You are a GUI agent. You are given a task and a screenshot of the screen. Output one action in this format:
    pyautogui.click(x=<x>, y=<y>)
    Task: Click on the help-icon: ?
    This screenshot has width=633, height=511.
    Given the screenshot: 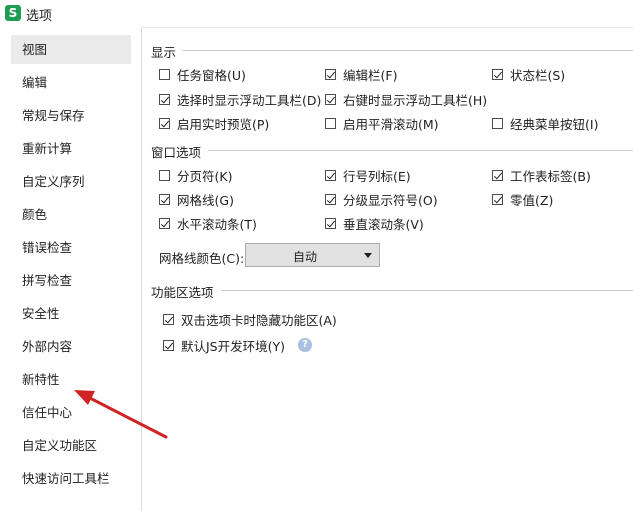 What is the action you would take?
    pyautogui.click(x=305, y=345)
    